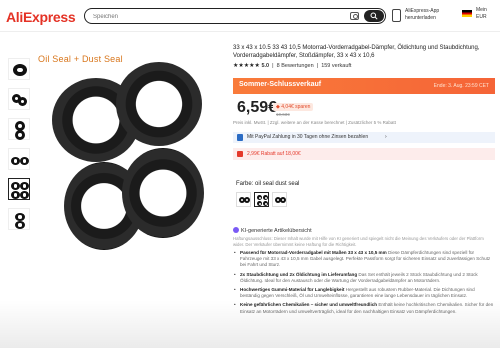 The width and height of the screenshot is (500, 348). I want to click on coupon-text: 2,99€ Rabatt auf 18,00€, so click(274, 154).